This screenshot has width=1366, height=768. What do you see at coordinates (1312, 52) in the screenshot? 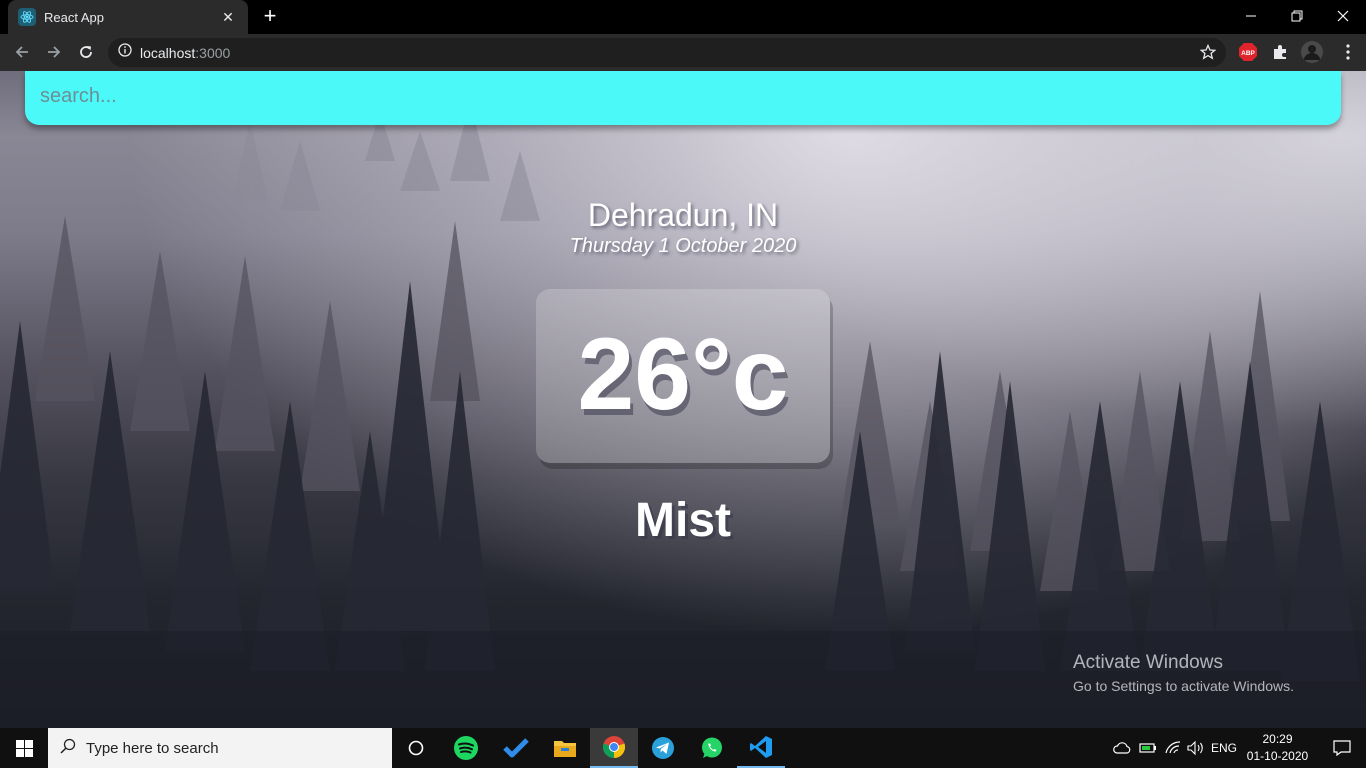
I see `profile-avatar` at bounding box center [1312, 52].